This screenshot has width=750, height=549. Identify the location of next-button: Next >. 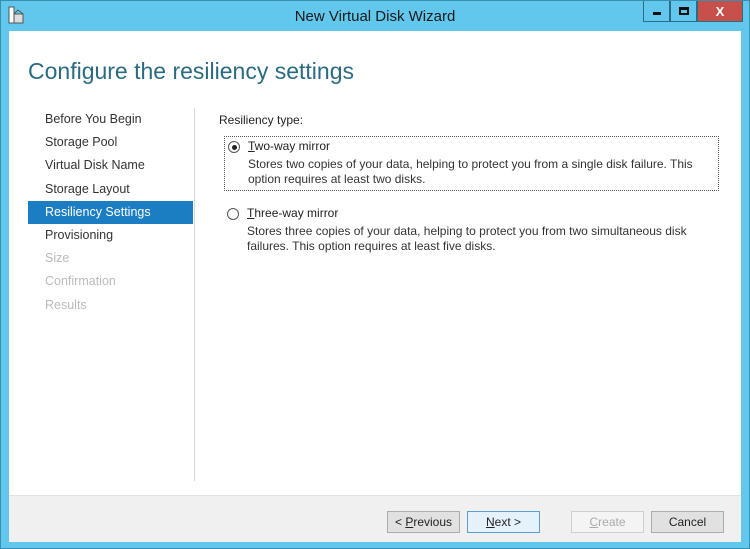
(503, 522).